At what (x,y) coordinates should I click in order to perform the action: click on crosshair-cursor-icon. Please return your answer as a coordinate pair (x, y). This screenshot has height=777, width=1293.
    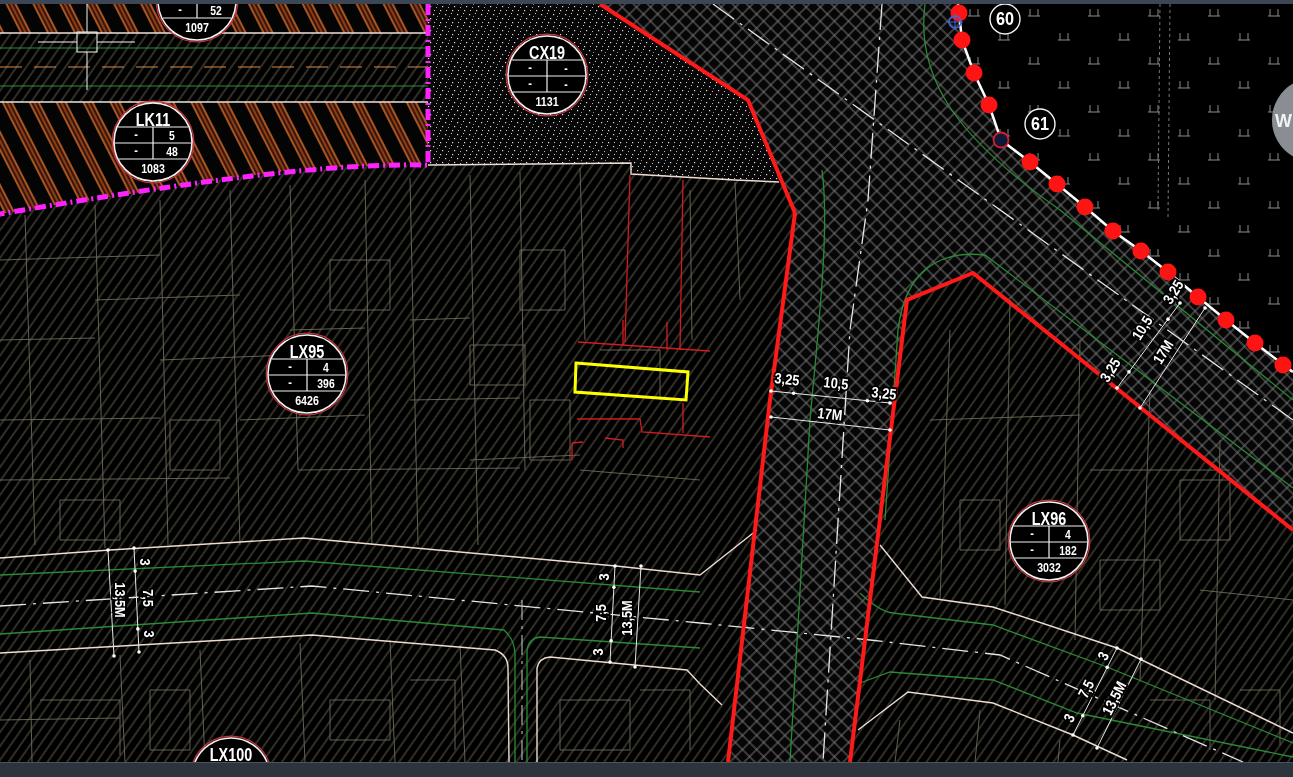
    Looking at the image, I should click on (86, 47).